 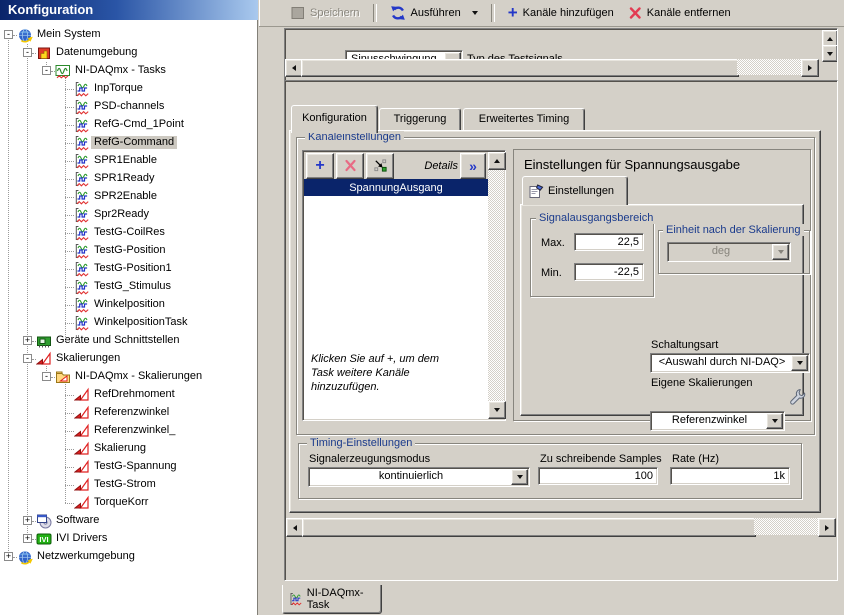 What do you see at coordinates (524, 120) in the screenshot?
I see `tab-erweitertes-timing: Erweitertes Timing` at bounding box center [524, 120].